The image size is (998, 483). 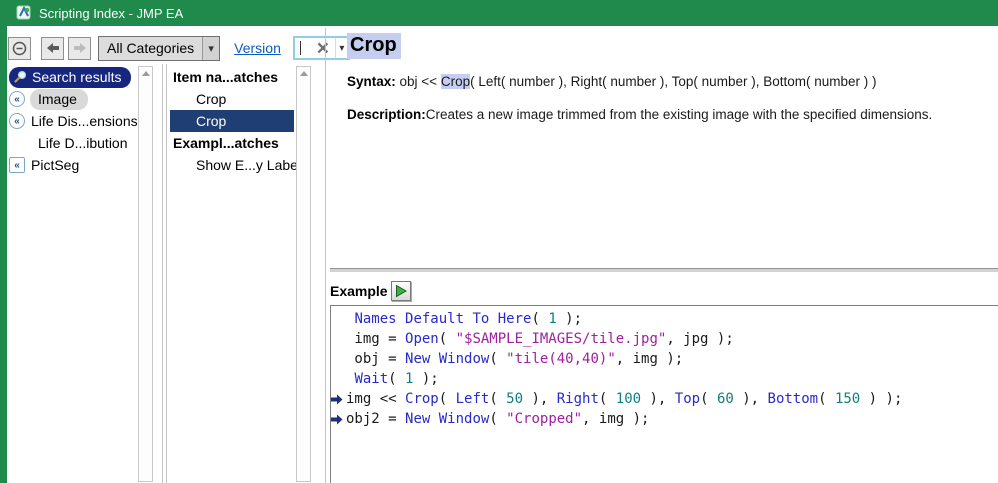 I want to click on example-matches-header: Exampl...atches, so click(x=226, y=143).